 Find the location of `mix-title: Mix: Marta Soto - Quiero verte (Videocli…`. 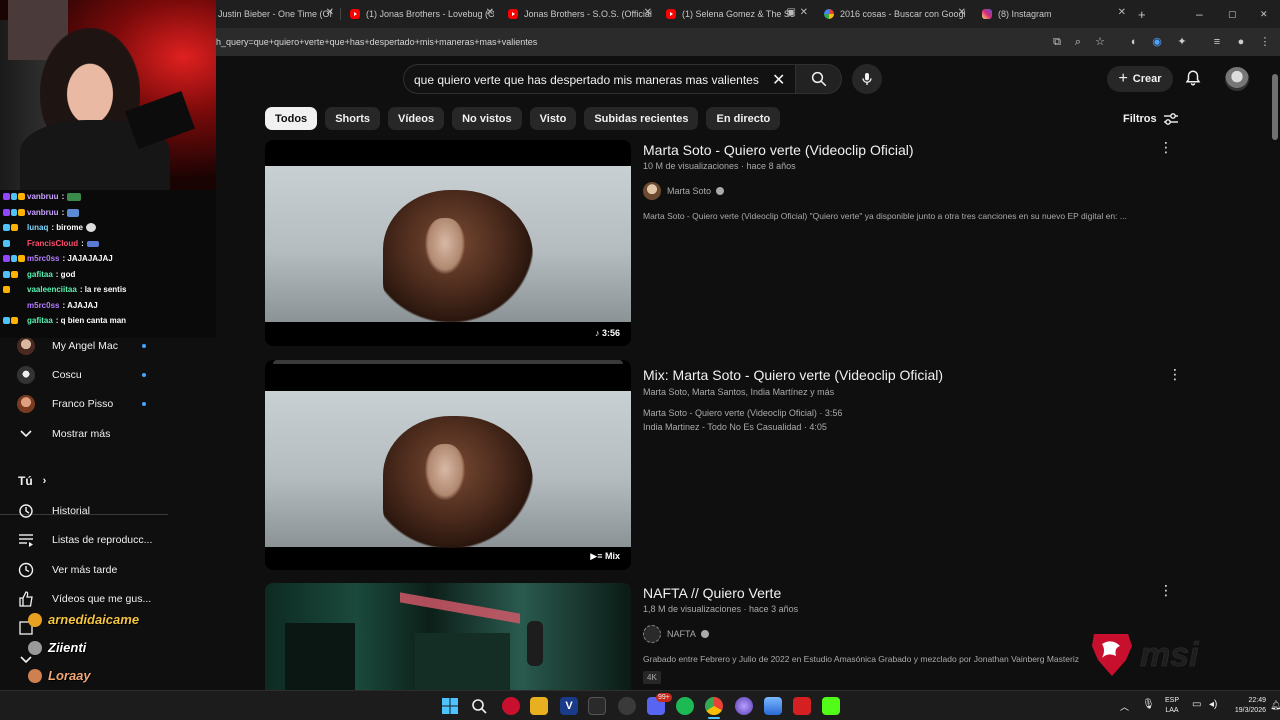

mix-title: Mix: Marta Soto - Quiero verte (Videocli… is located at coordinates (793, 375).